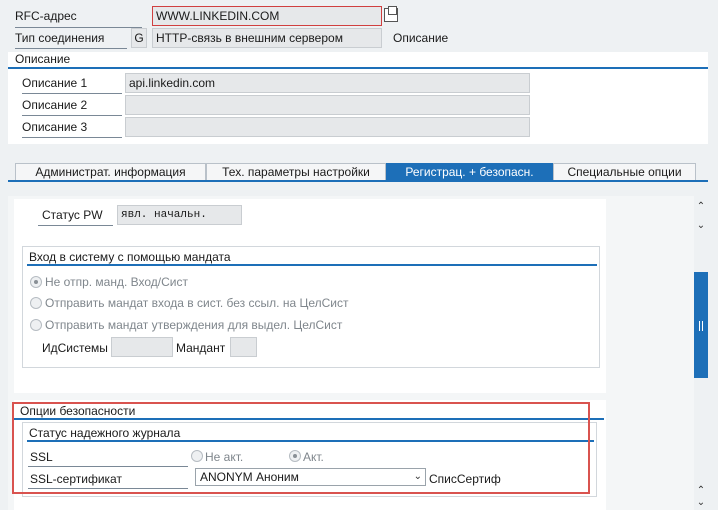 The height and width of the screenshot is (510, 718). Describe the element at coordinates (75, 225) in the screenshot. I see `status-pw-underline` at that location.